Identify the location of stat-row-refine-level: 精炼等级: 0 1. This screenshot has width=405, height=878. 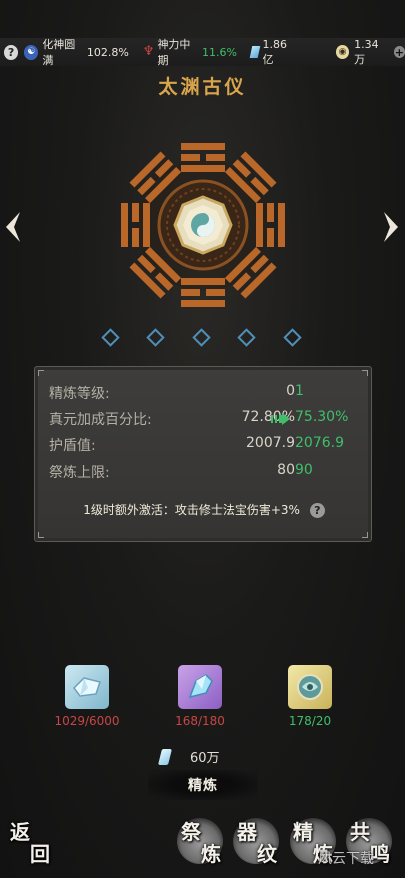
(204, 394).